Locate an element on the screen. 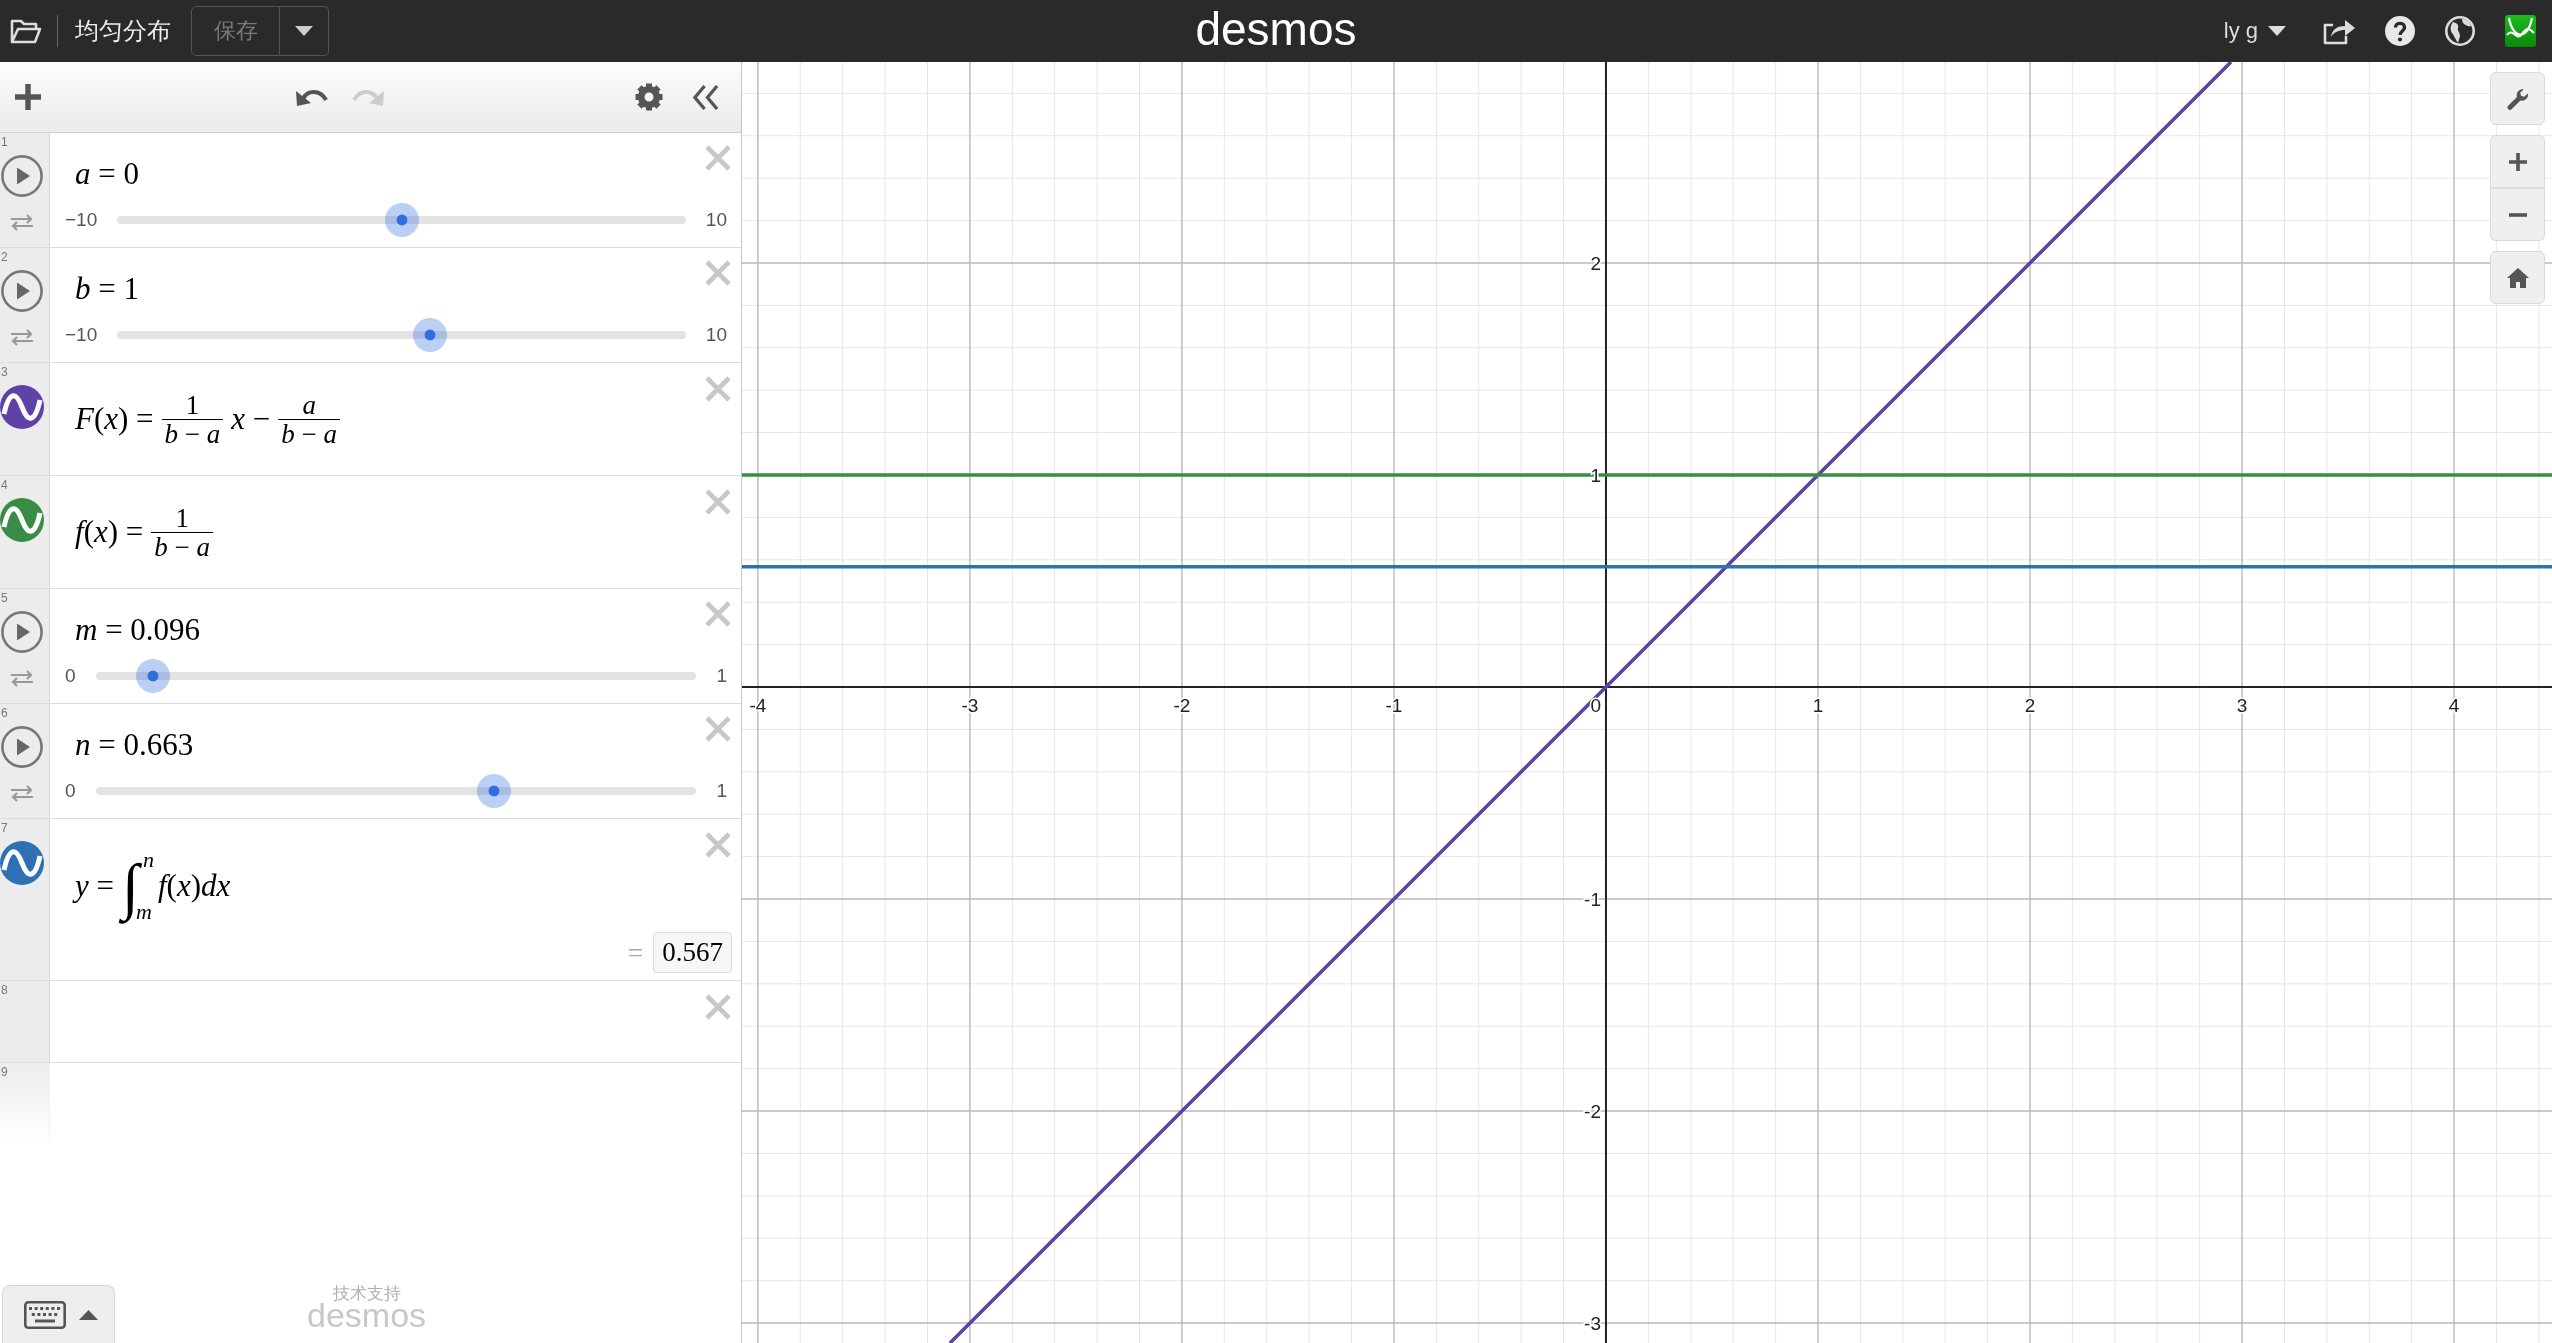 The height and width of the screenshot is (1343, 2552). axis-tick-label: 3 is located at coordinates (2242, 705).